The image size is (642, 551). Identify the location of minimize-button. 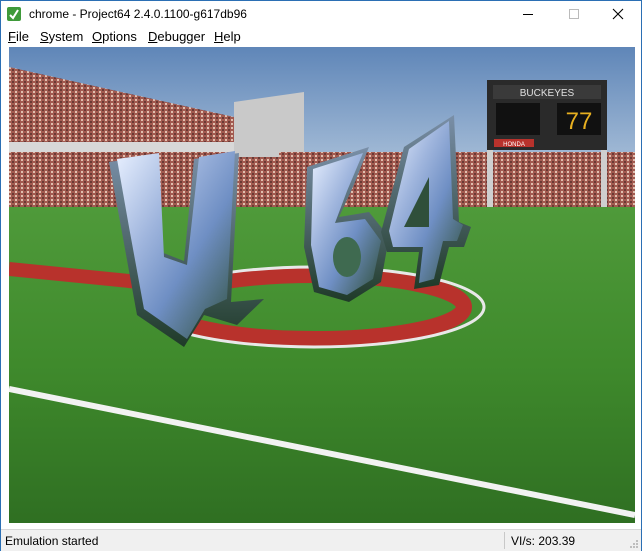
(528, 14).